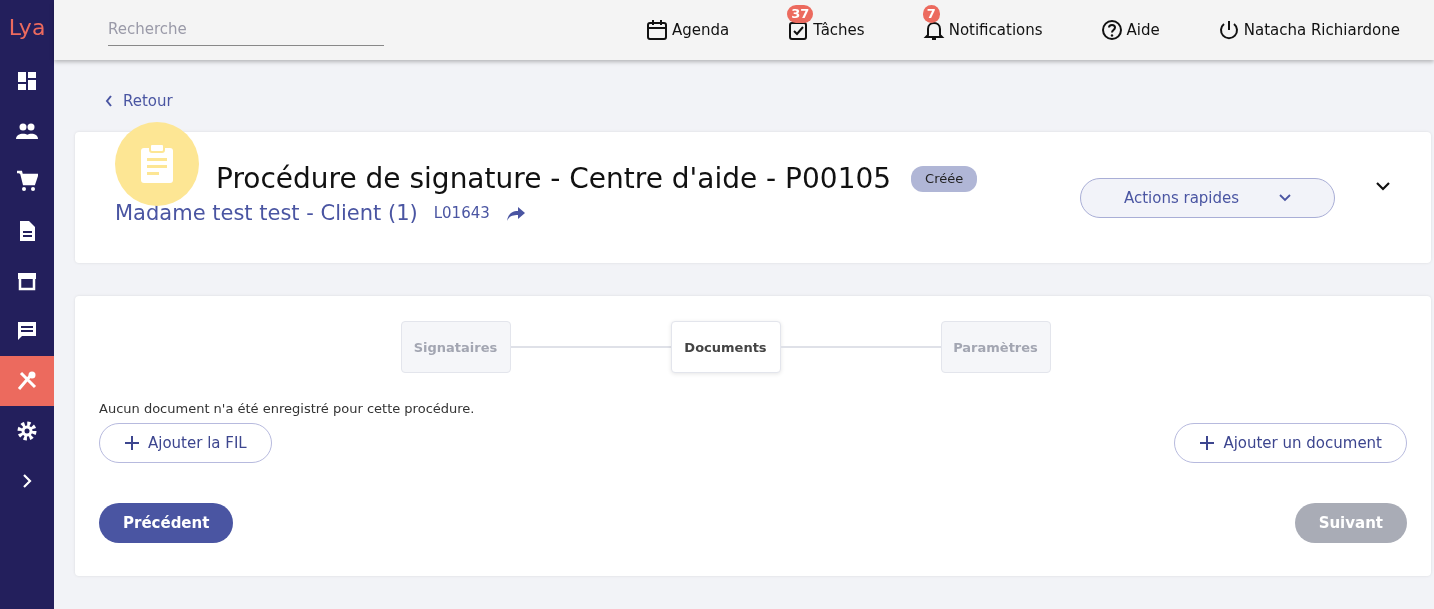  What do you see at coordinates (1207, 198) in the screenshot?
I see `quick-actions-dropdown: Actions rapides` at bounding box center [1207, 198].